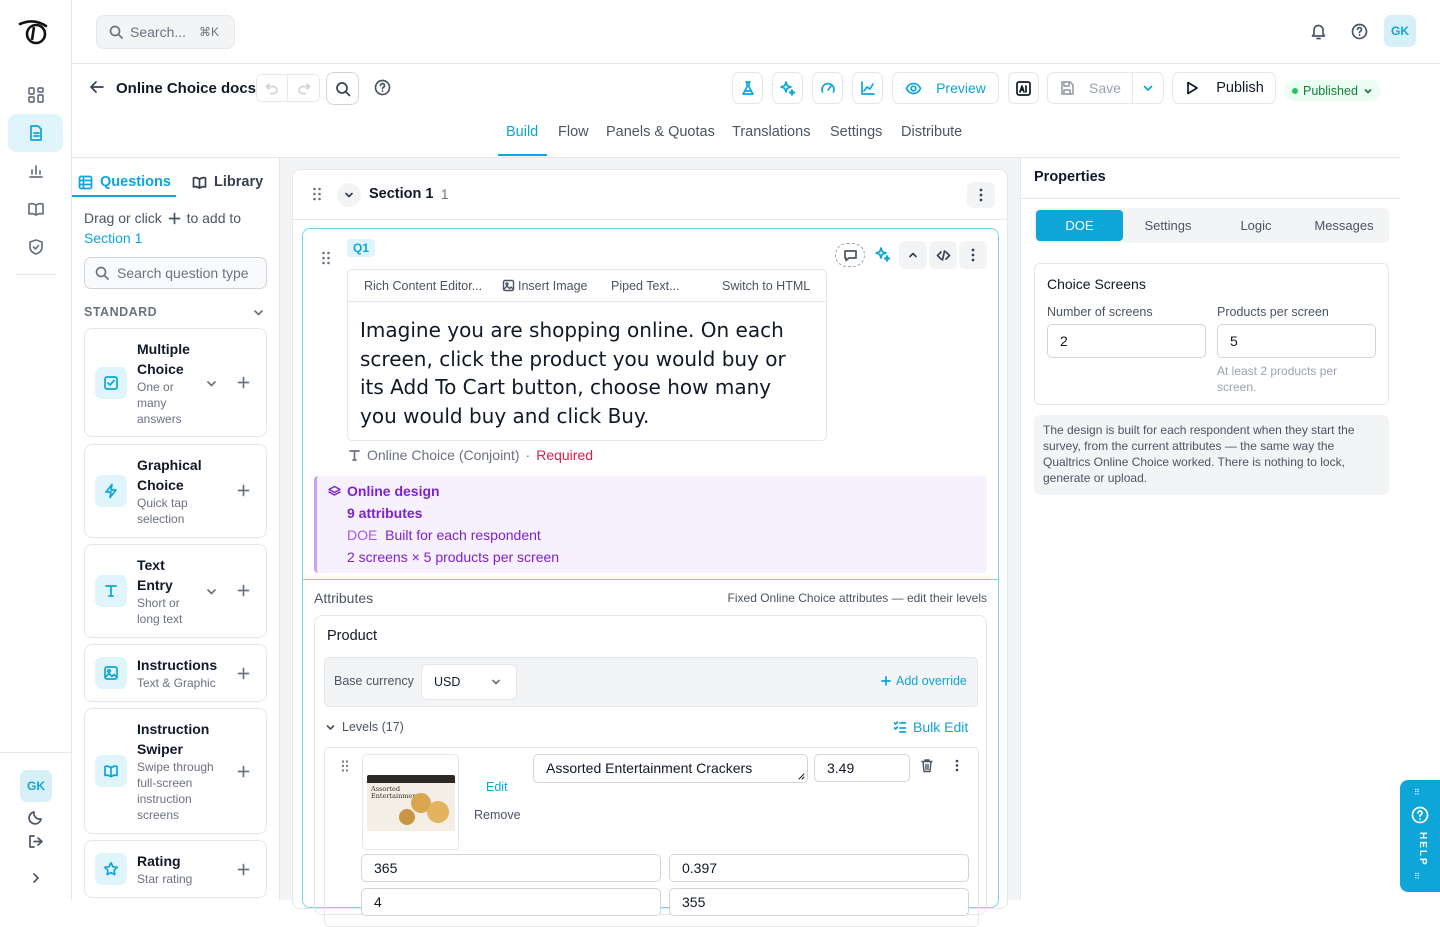 Image resolution: width=1440 pixels, height=927 pixels. Describe the element at coordinates (175, 591) in the screenshot. I see `question-type-text-entry: Text Entry Short or long text` at that location.